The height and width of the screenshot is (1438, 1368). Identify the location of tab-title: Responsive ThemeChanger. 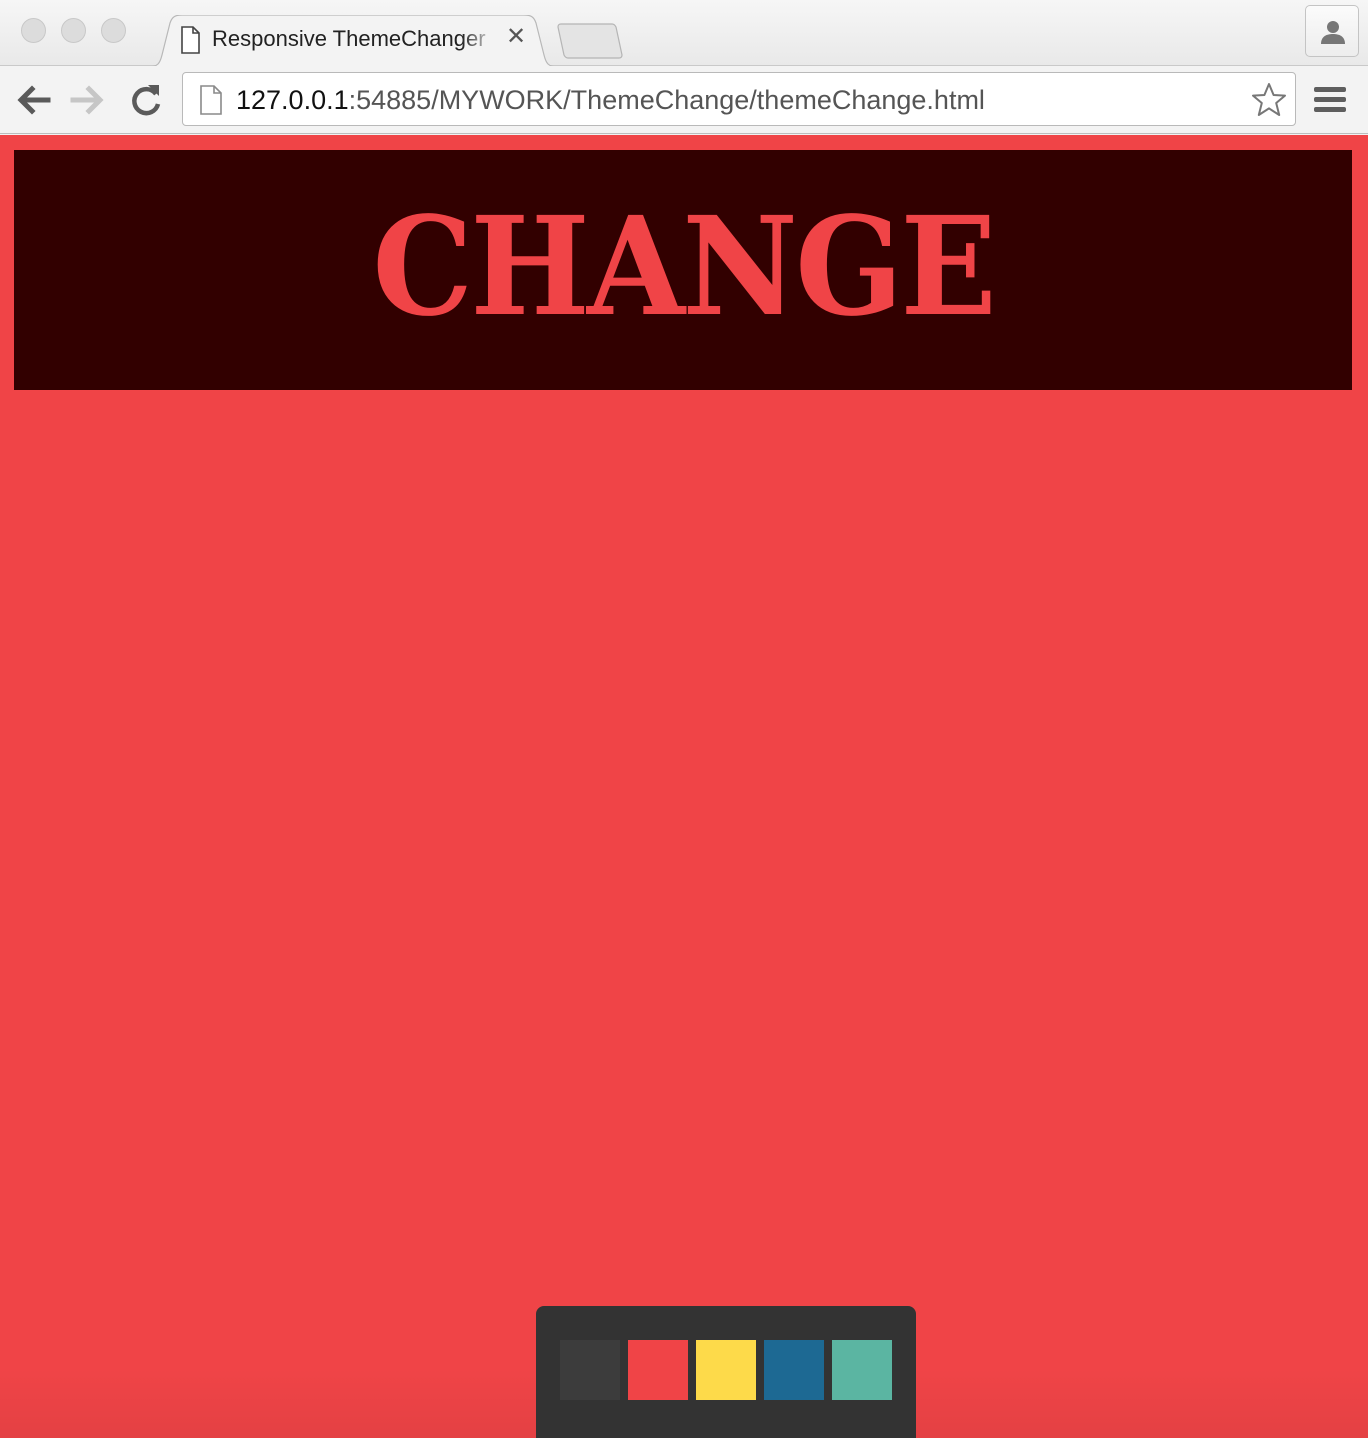
(349, 38).